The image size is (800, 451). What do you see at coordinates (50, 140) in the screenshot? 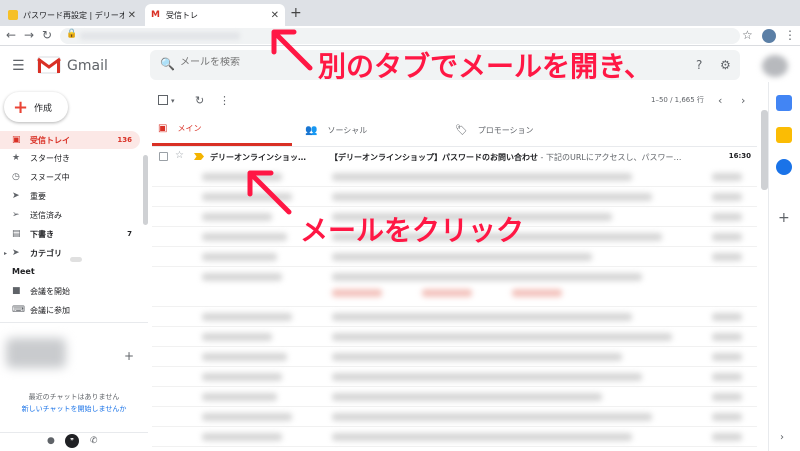
I see `sidebar-item-label: 受信トレイ` at bounding box center [50, 140].